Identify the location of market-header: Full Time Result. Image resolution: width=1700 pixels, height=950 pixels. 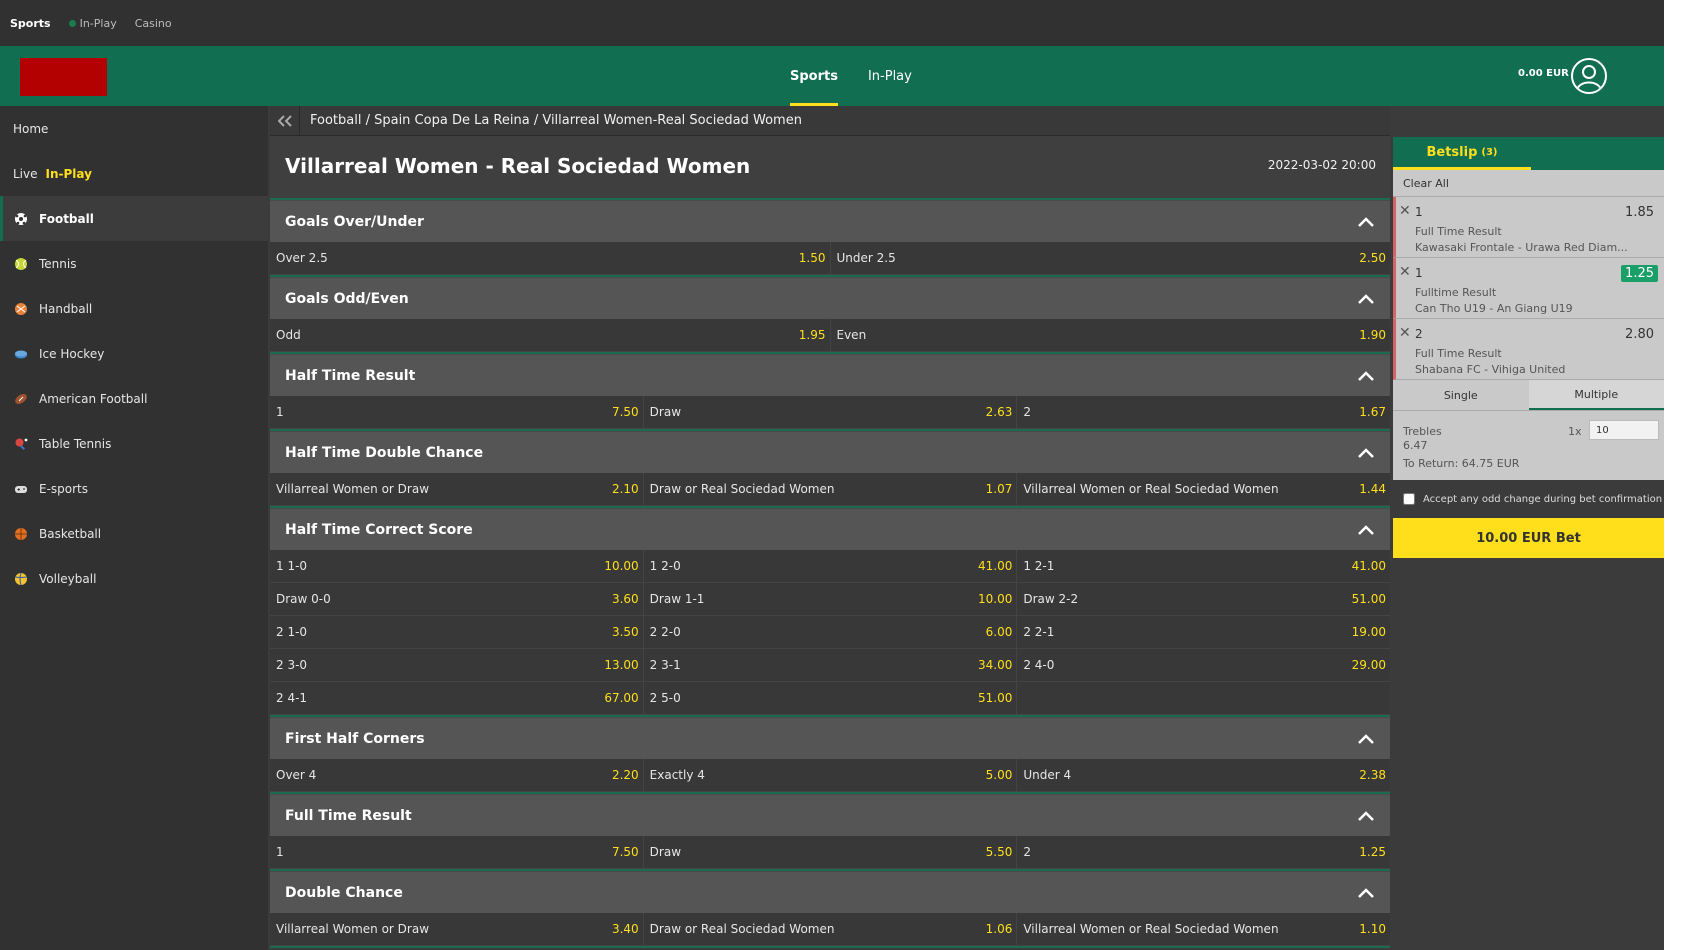
(830, 815).